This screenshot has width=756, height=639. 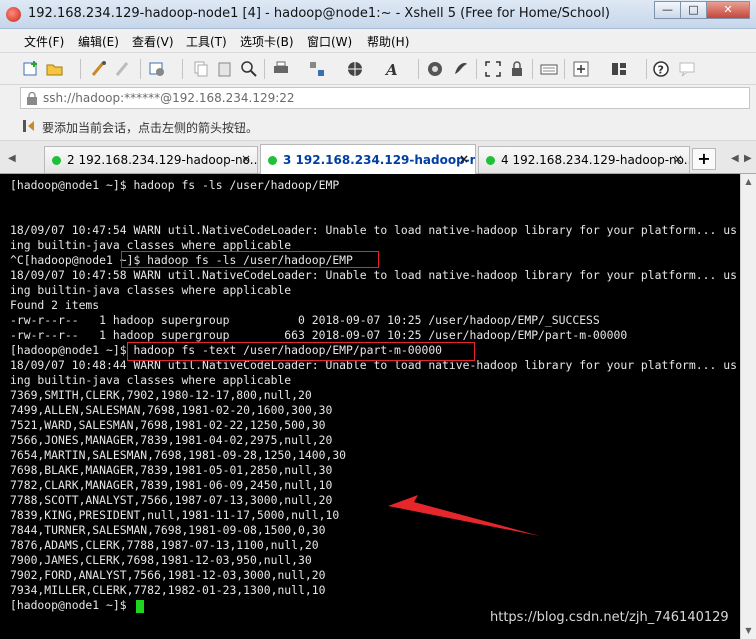 What do you see at coordinates (378, 126) in the screenshot?
I see `hint-bar: 要添加当前会话，点击左侧的箭头按钮。` at bounding box center [378, 126].